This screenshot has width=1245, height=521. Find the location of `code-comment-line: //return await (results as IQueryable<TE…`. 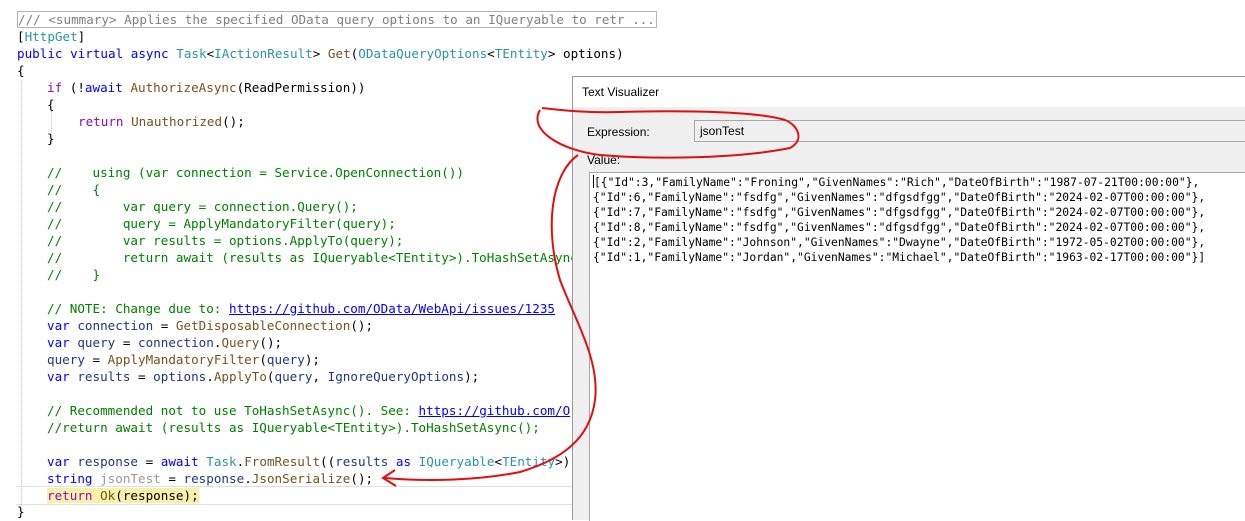

code-comment-line: //return await (results as IQueryable<TE… is located at coordinates (293, 427).